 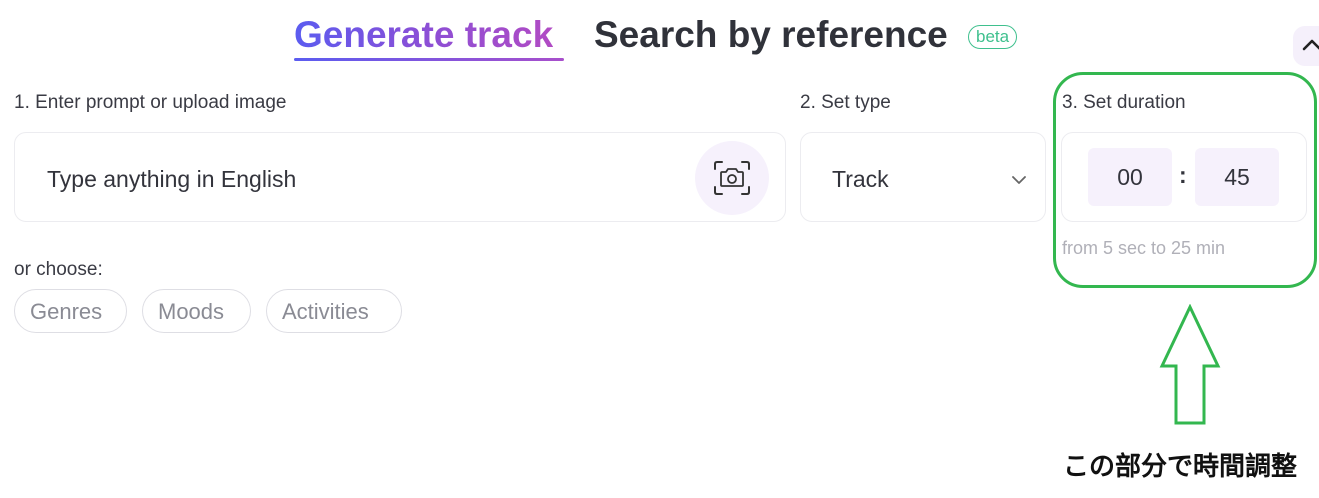 What do you see at coordinates (993, 37) in the screenshot?
I see `beta-badge: beta` at bounding box center [993, 37].